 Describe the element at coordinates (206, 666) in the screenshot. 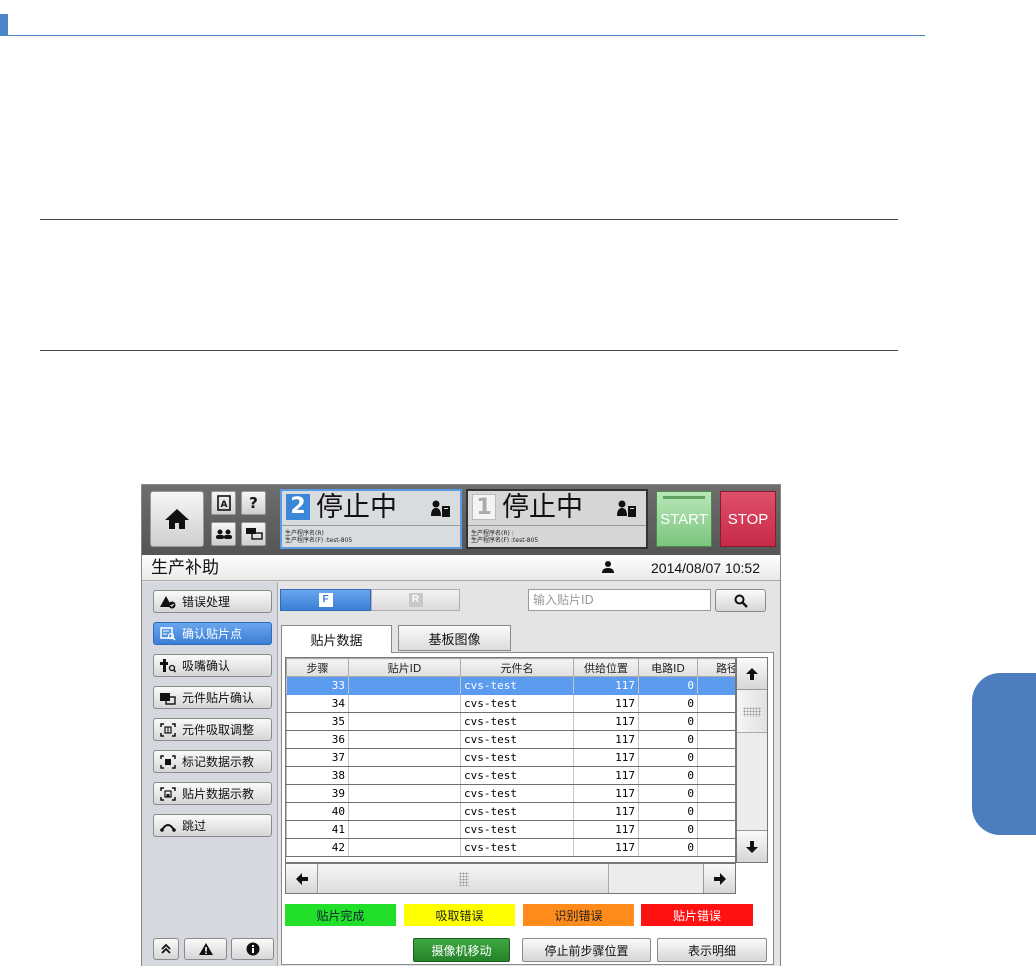

I see `menu-item-label: 吸嘴确认` at that location.